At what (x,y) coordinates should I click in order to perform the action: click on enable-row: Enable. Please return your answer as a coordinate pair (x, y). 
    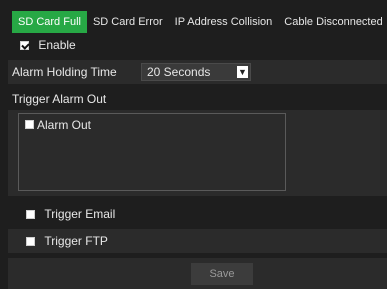
    Looking at the image, I should click on (197, 45).